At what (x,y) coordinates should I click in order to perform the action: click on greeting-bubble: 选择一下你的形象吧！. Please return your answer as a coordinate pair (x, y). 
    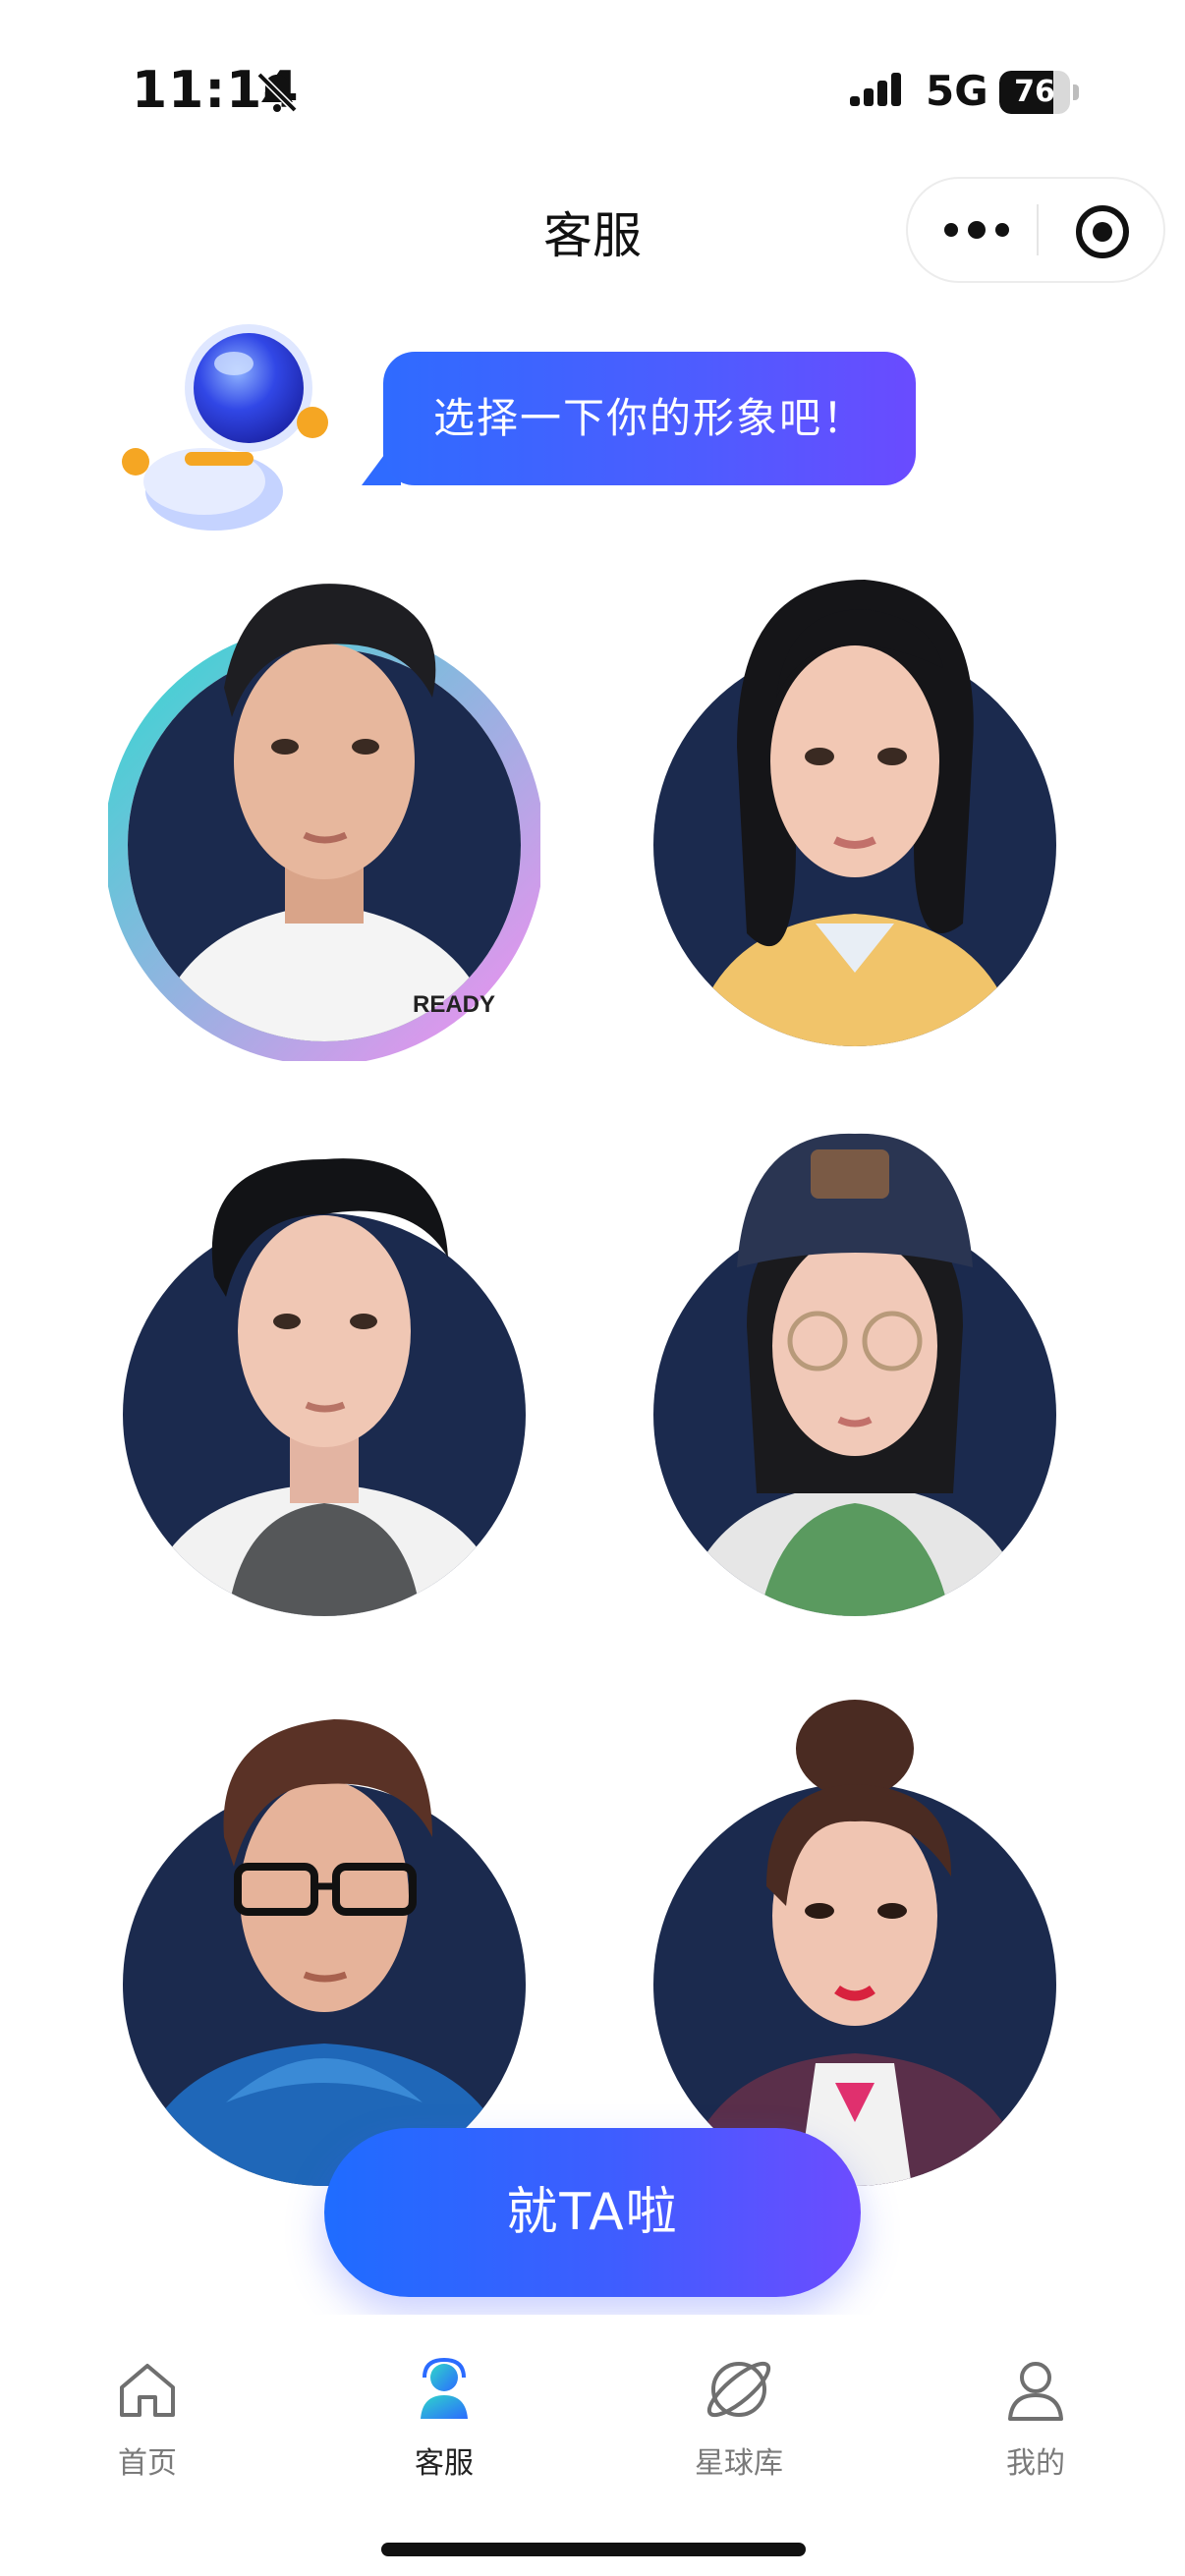
    Looking at the image, I should click on (650, 418).